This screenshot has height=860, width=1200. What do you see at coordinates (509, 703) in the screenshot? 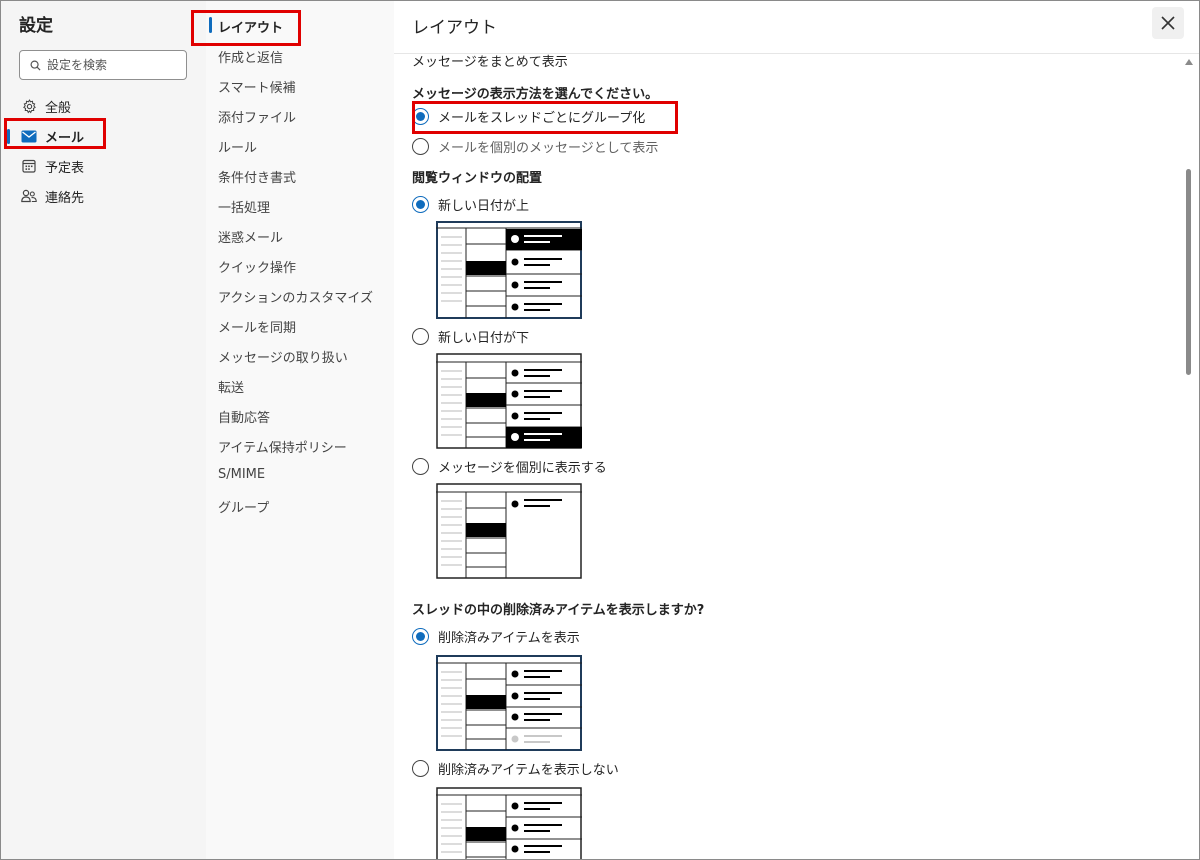
I see `preview-show-deleted` at bounding box center [509, 703].